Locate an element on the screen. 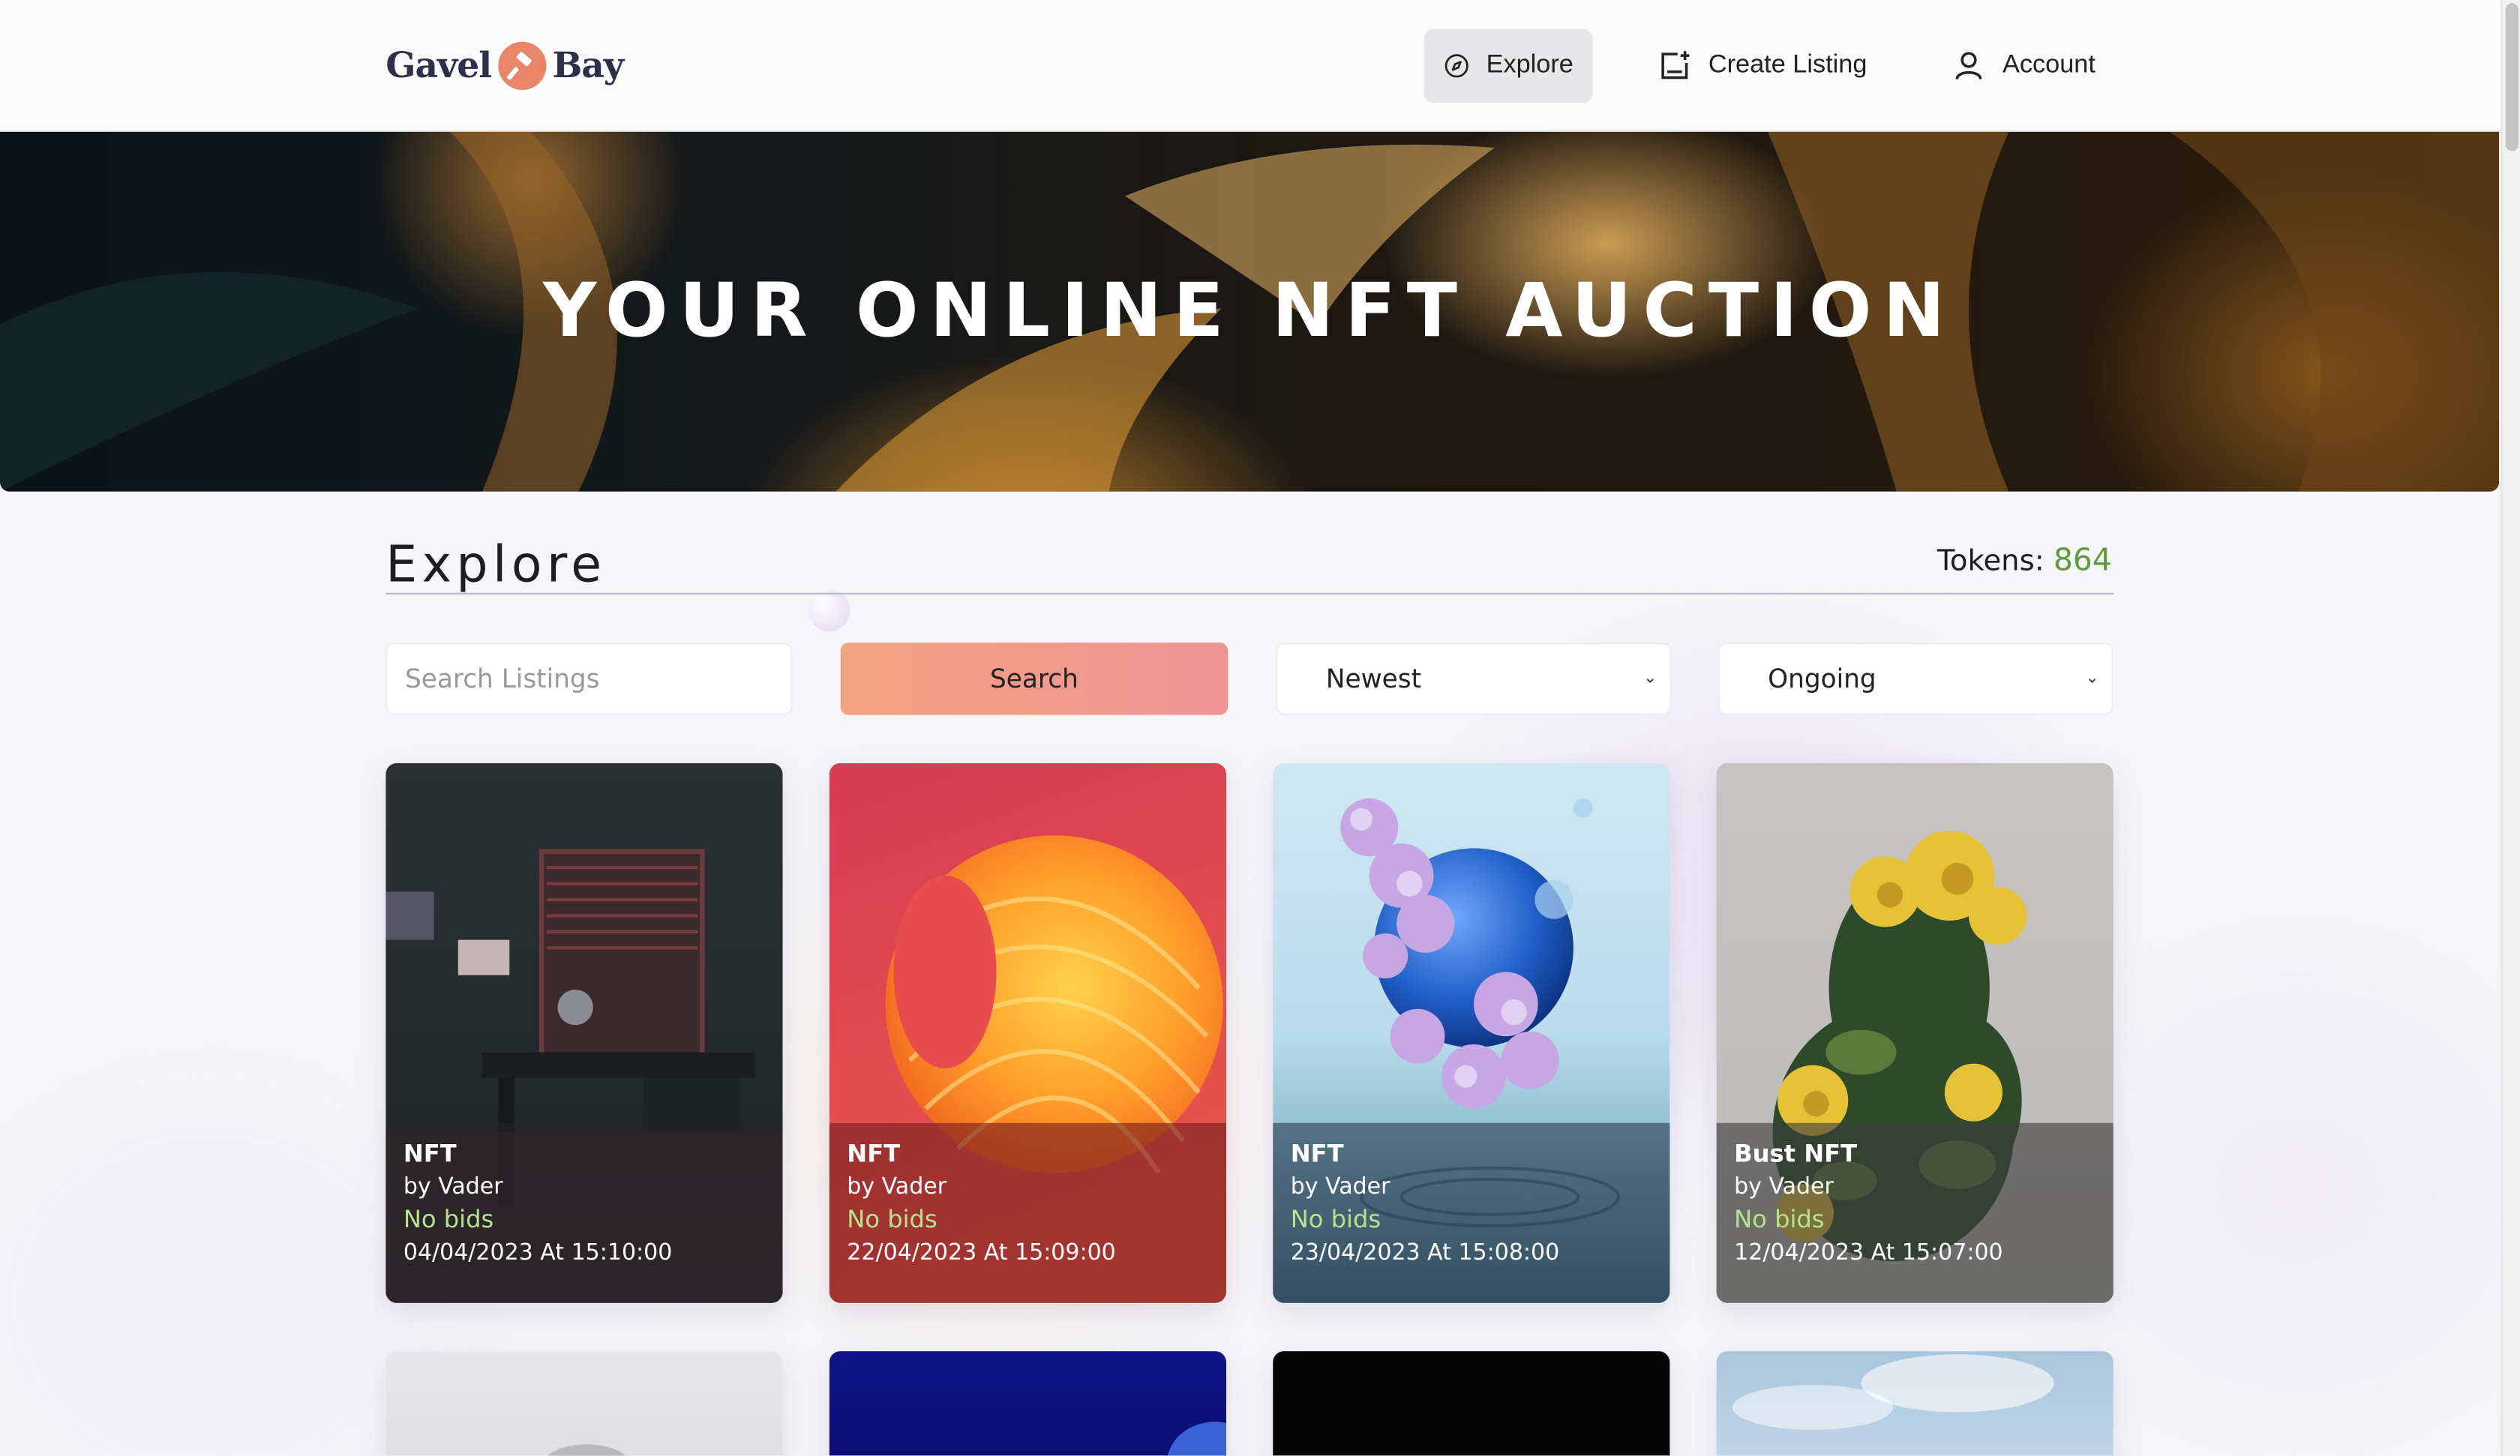 The image size is (2520, 1456). search-input: Search Listings is located at coordinates (589, 679).